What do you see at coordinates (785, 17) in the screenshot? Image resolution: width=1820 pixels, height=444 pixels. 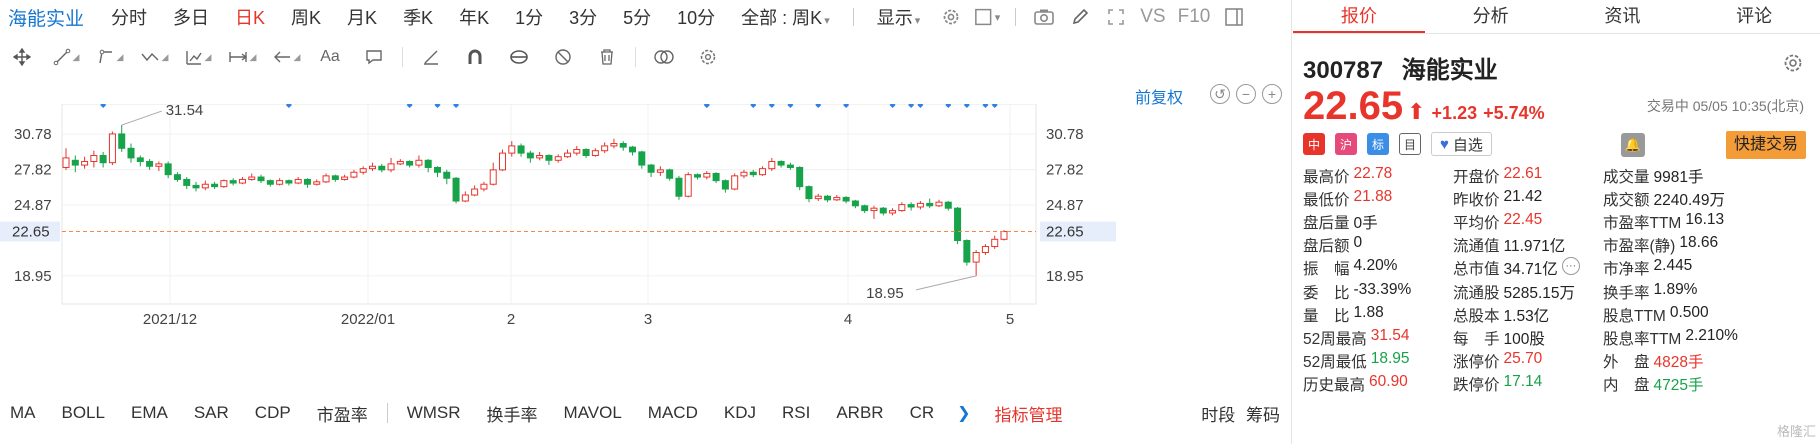 I see `range-select: 全部 : 周K ▾` at bounding box center [785, 17].